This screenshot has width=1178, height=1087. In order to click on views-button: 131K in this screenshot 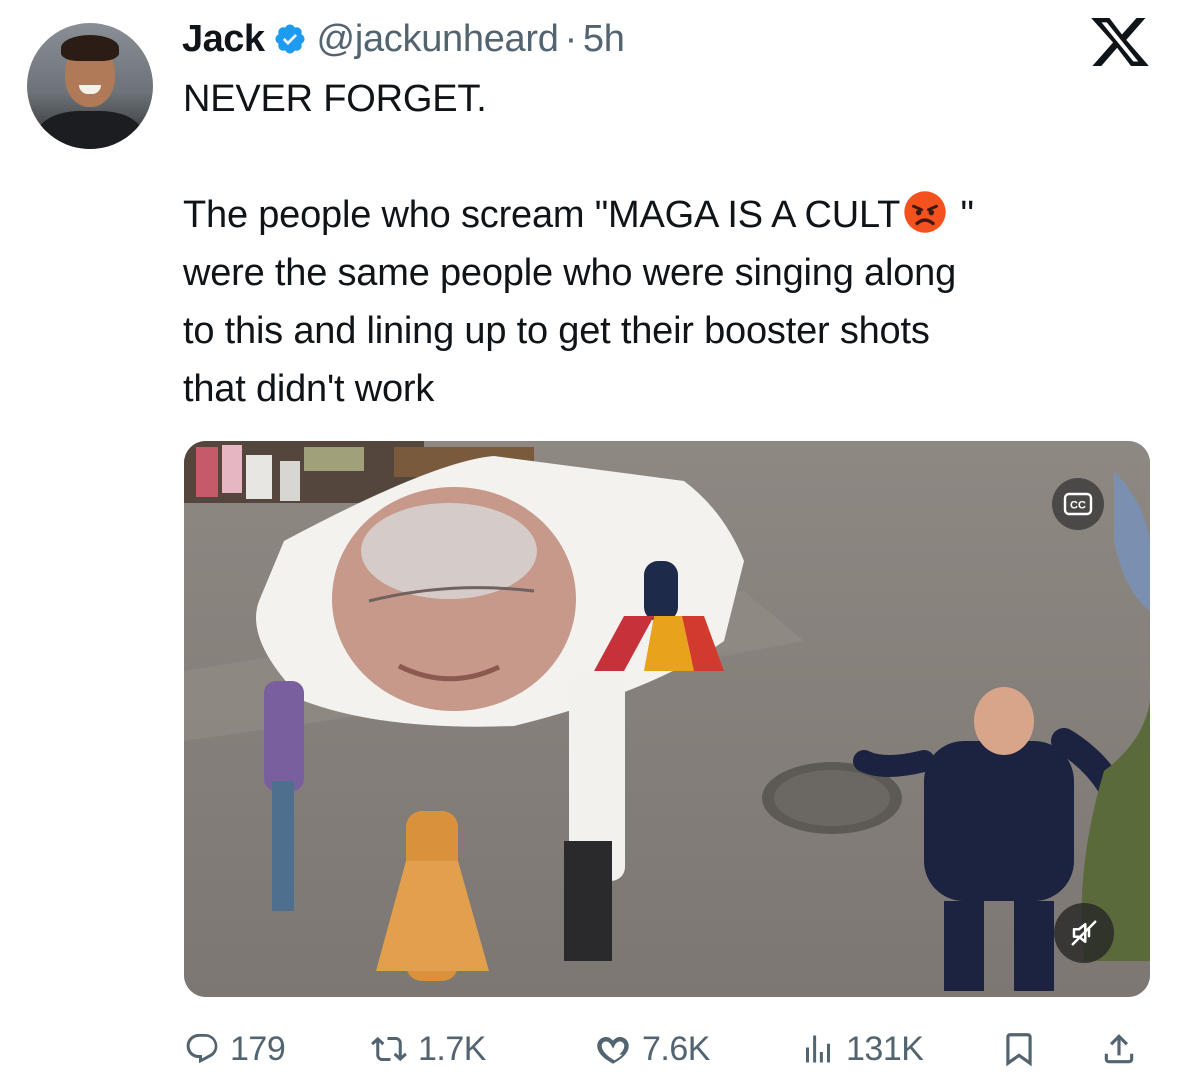, I will do `click(862, 1049)`.